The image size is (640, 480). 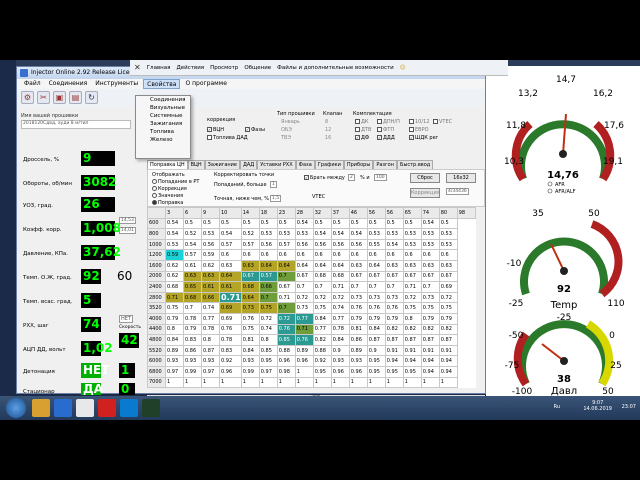 What do you see at coordinates (388, 122) in the screenshot?
I see `config-dpn: ДПН/П` at bounding box center [388, 122].